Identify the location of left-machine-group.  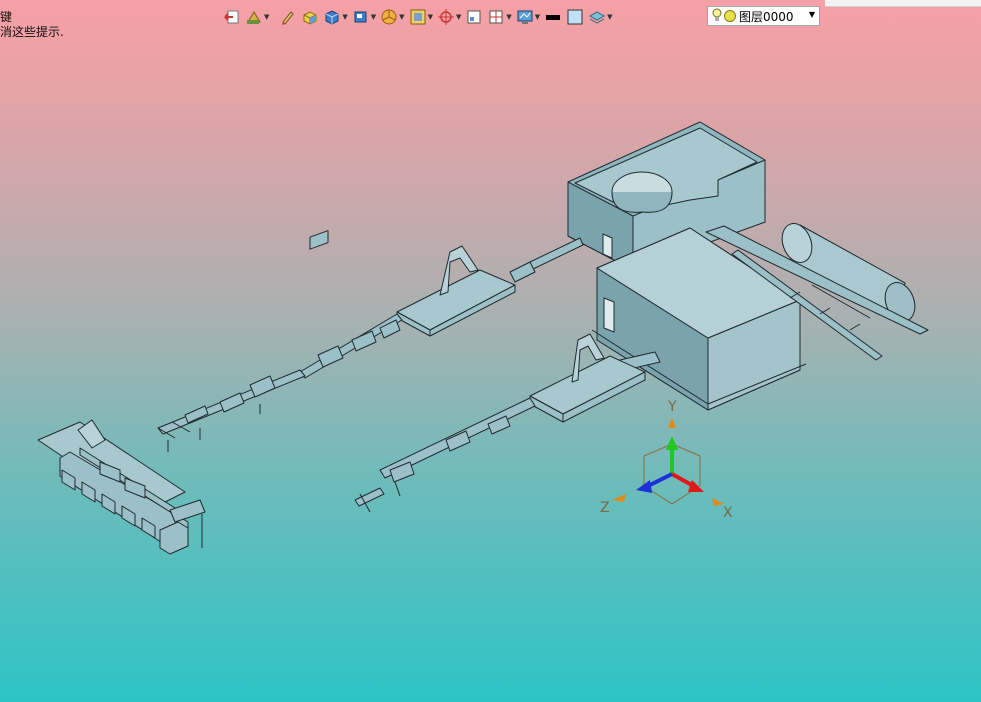
(121, 487).